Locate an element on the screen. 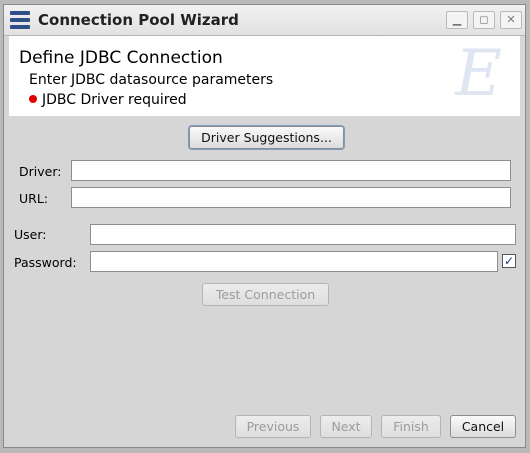 This screenshot has height=453, width=530. wizard-logo: E is located at coordinates (478, 74).